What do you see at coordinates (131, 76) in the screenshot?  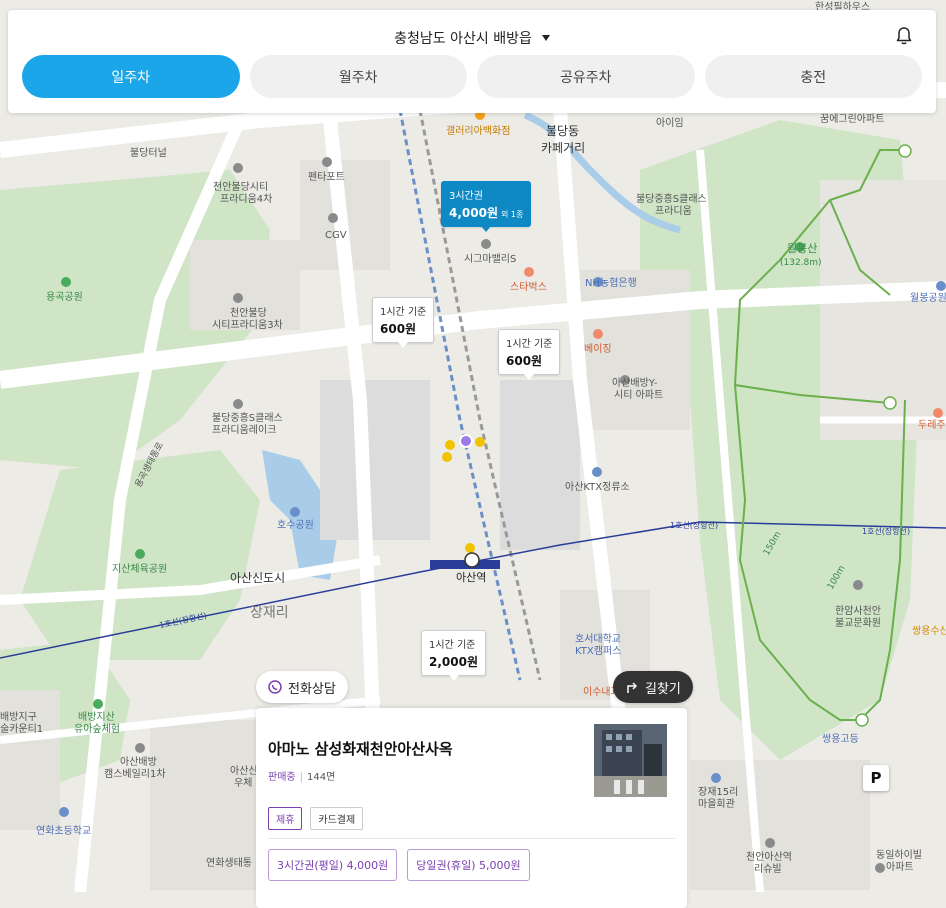 I see `tab-daily: 일주차` at bounding box center [131, 76].